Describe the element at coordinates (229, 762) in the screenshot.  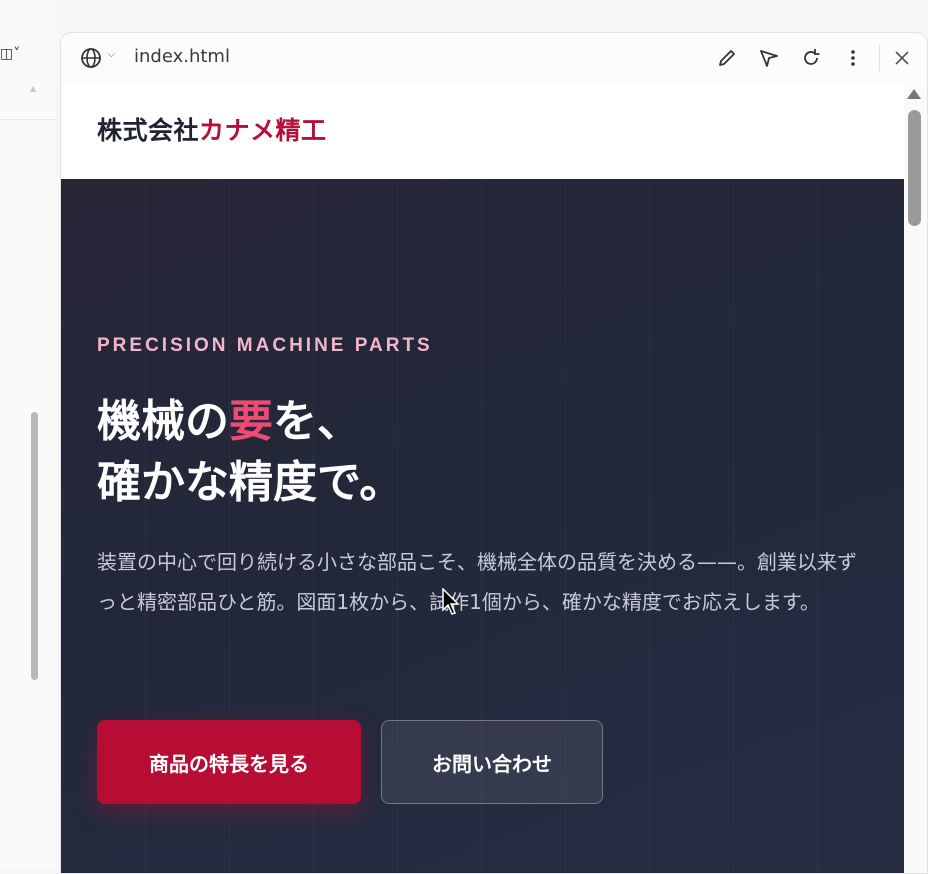
I see `view-features-button: 商品の特長を見る` at that location.